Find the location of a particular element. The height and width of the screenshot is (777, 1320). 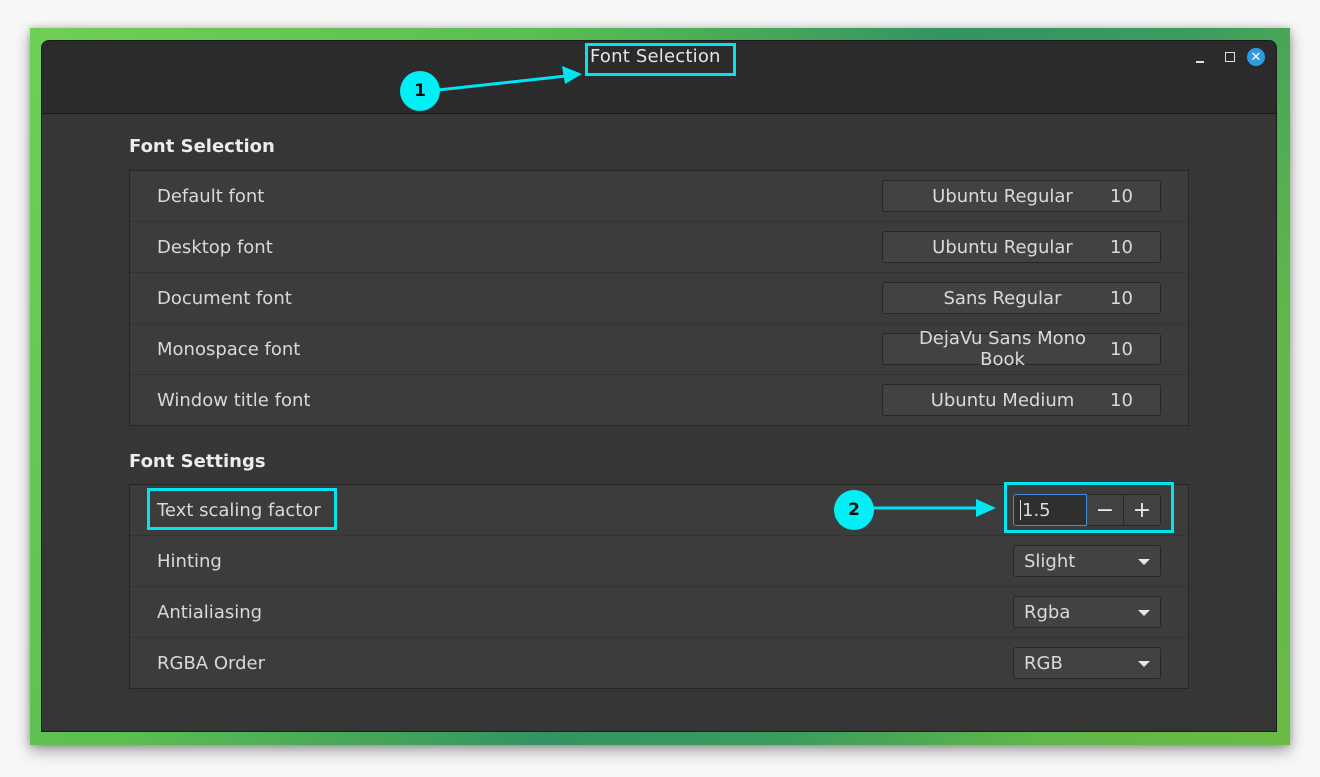

annotation-highlight-scaling-spin is located at coordinates (1089, 507).